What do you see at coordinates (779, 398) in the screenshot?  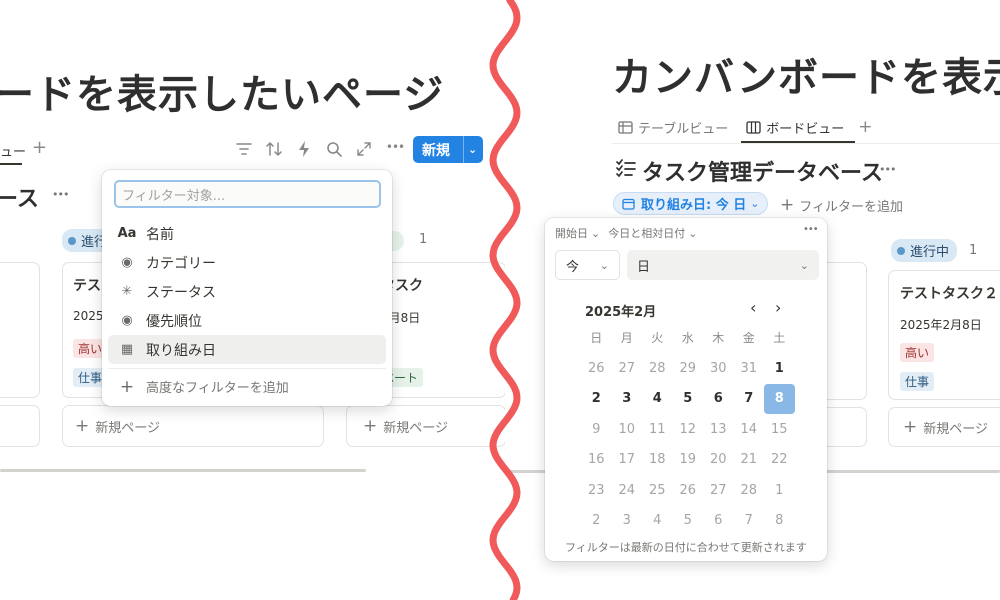 I see `calendar-day-selected: 8` at bounding box center [779, 398].